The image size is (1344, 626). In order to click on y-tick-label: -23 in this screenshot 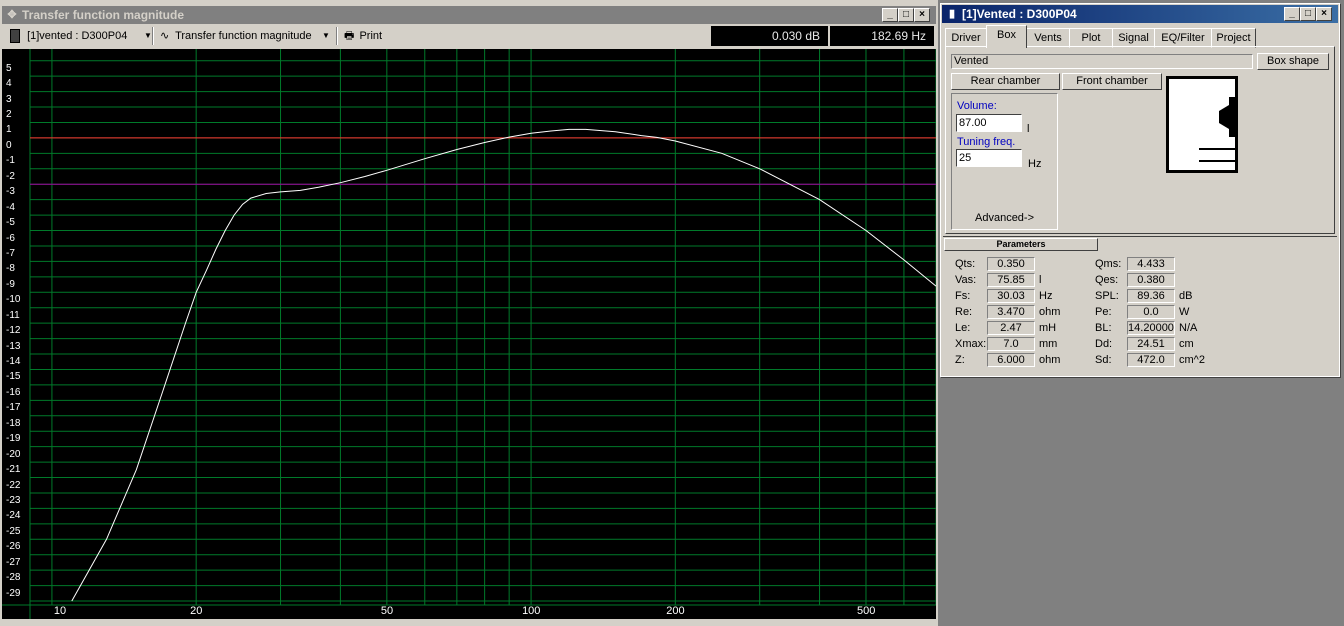, I will do `click(13, 500)`.